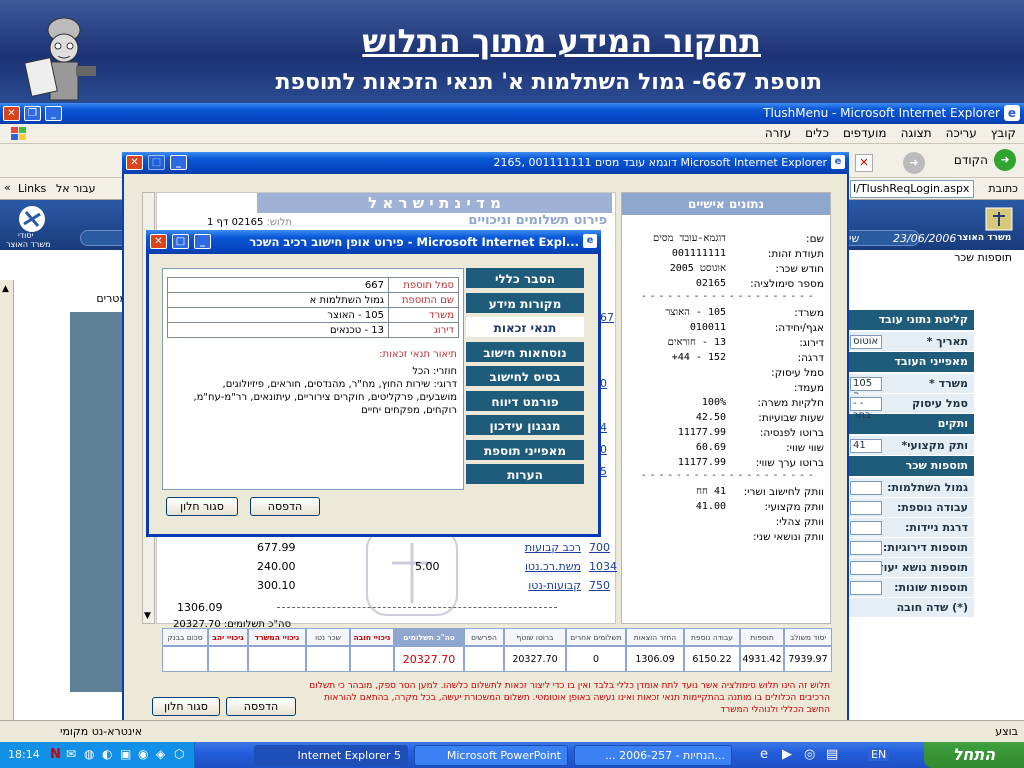  I want to click on personal-row: חודש שכר: אוגוסט 2005, so click(726, 270).